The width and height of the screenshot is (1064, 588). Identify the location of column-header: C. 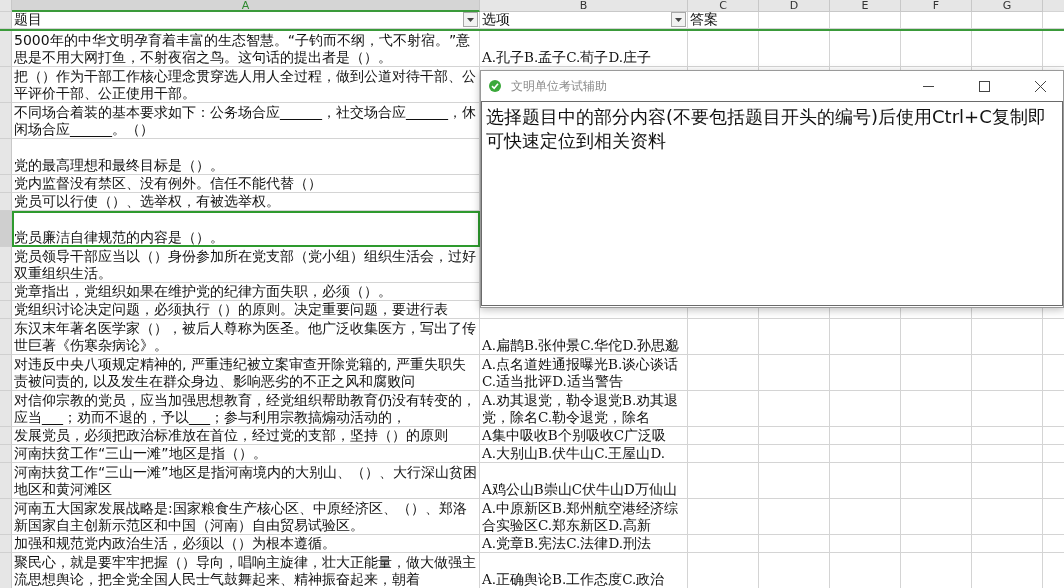
(723, 6).